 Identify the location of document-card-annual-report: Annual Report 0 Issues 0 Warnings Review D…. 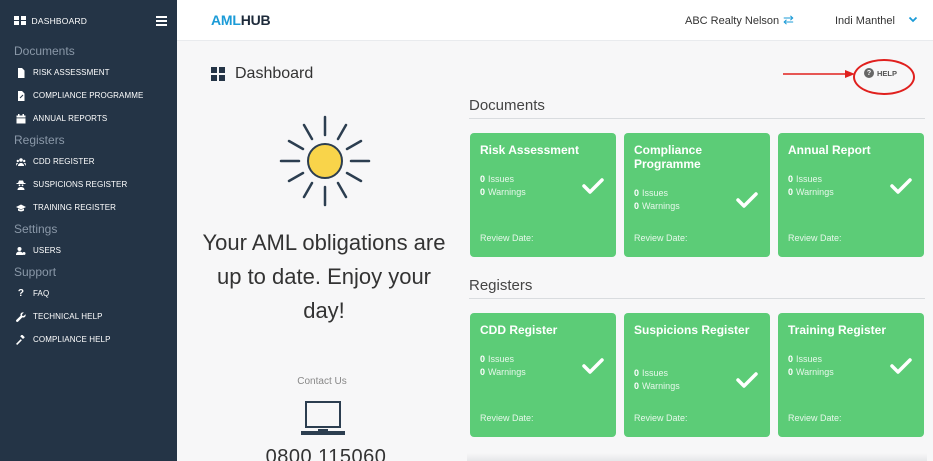
(851, 195).